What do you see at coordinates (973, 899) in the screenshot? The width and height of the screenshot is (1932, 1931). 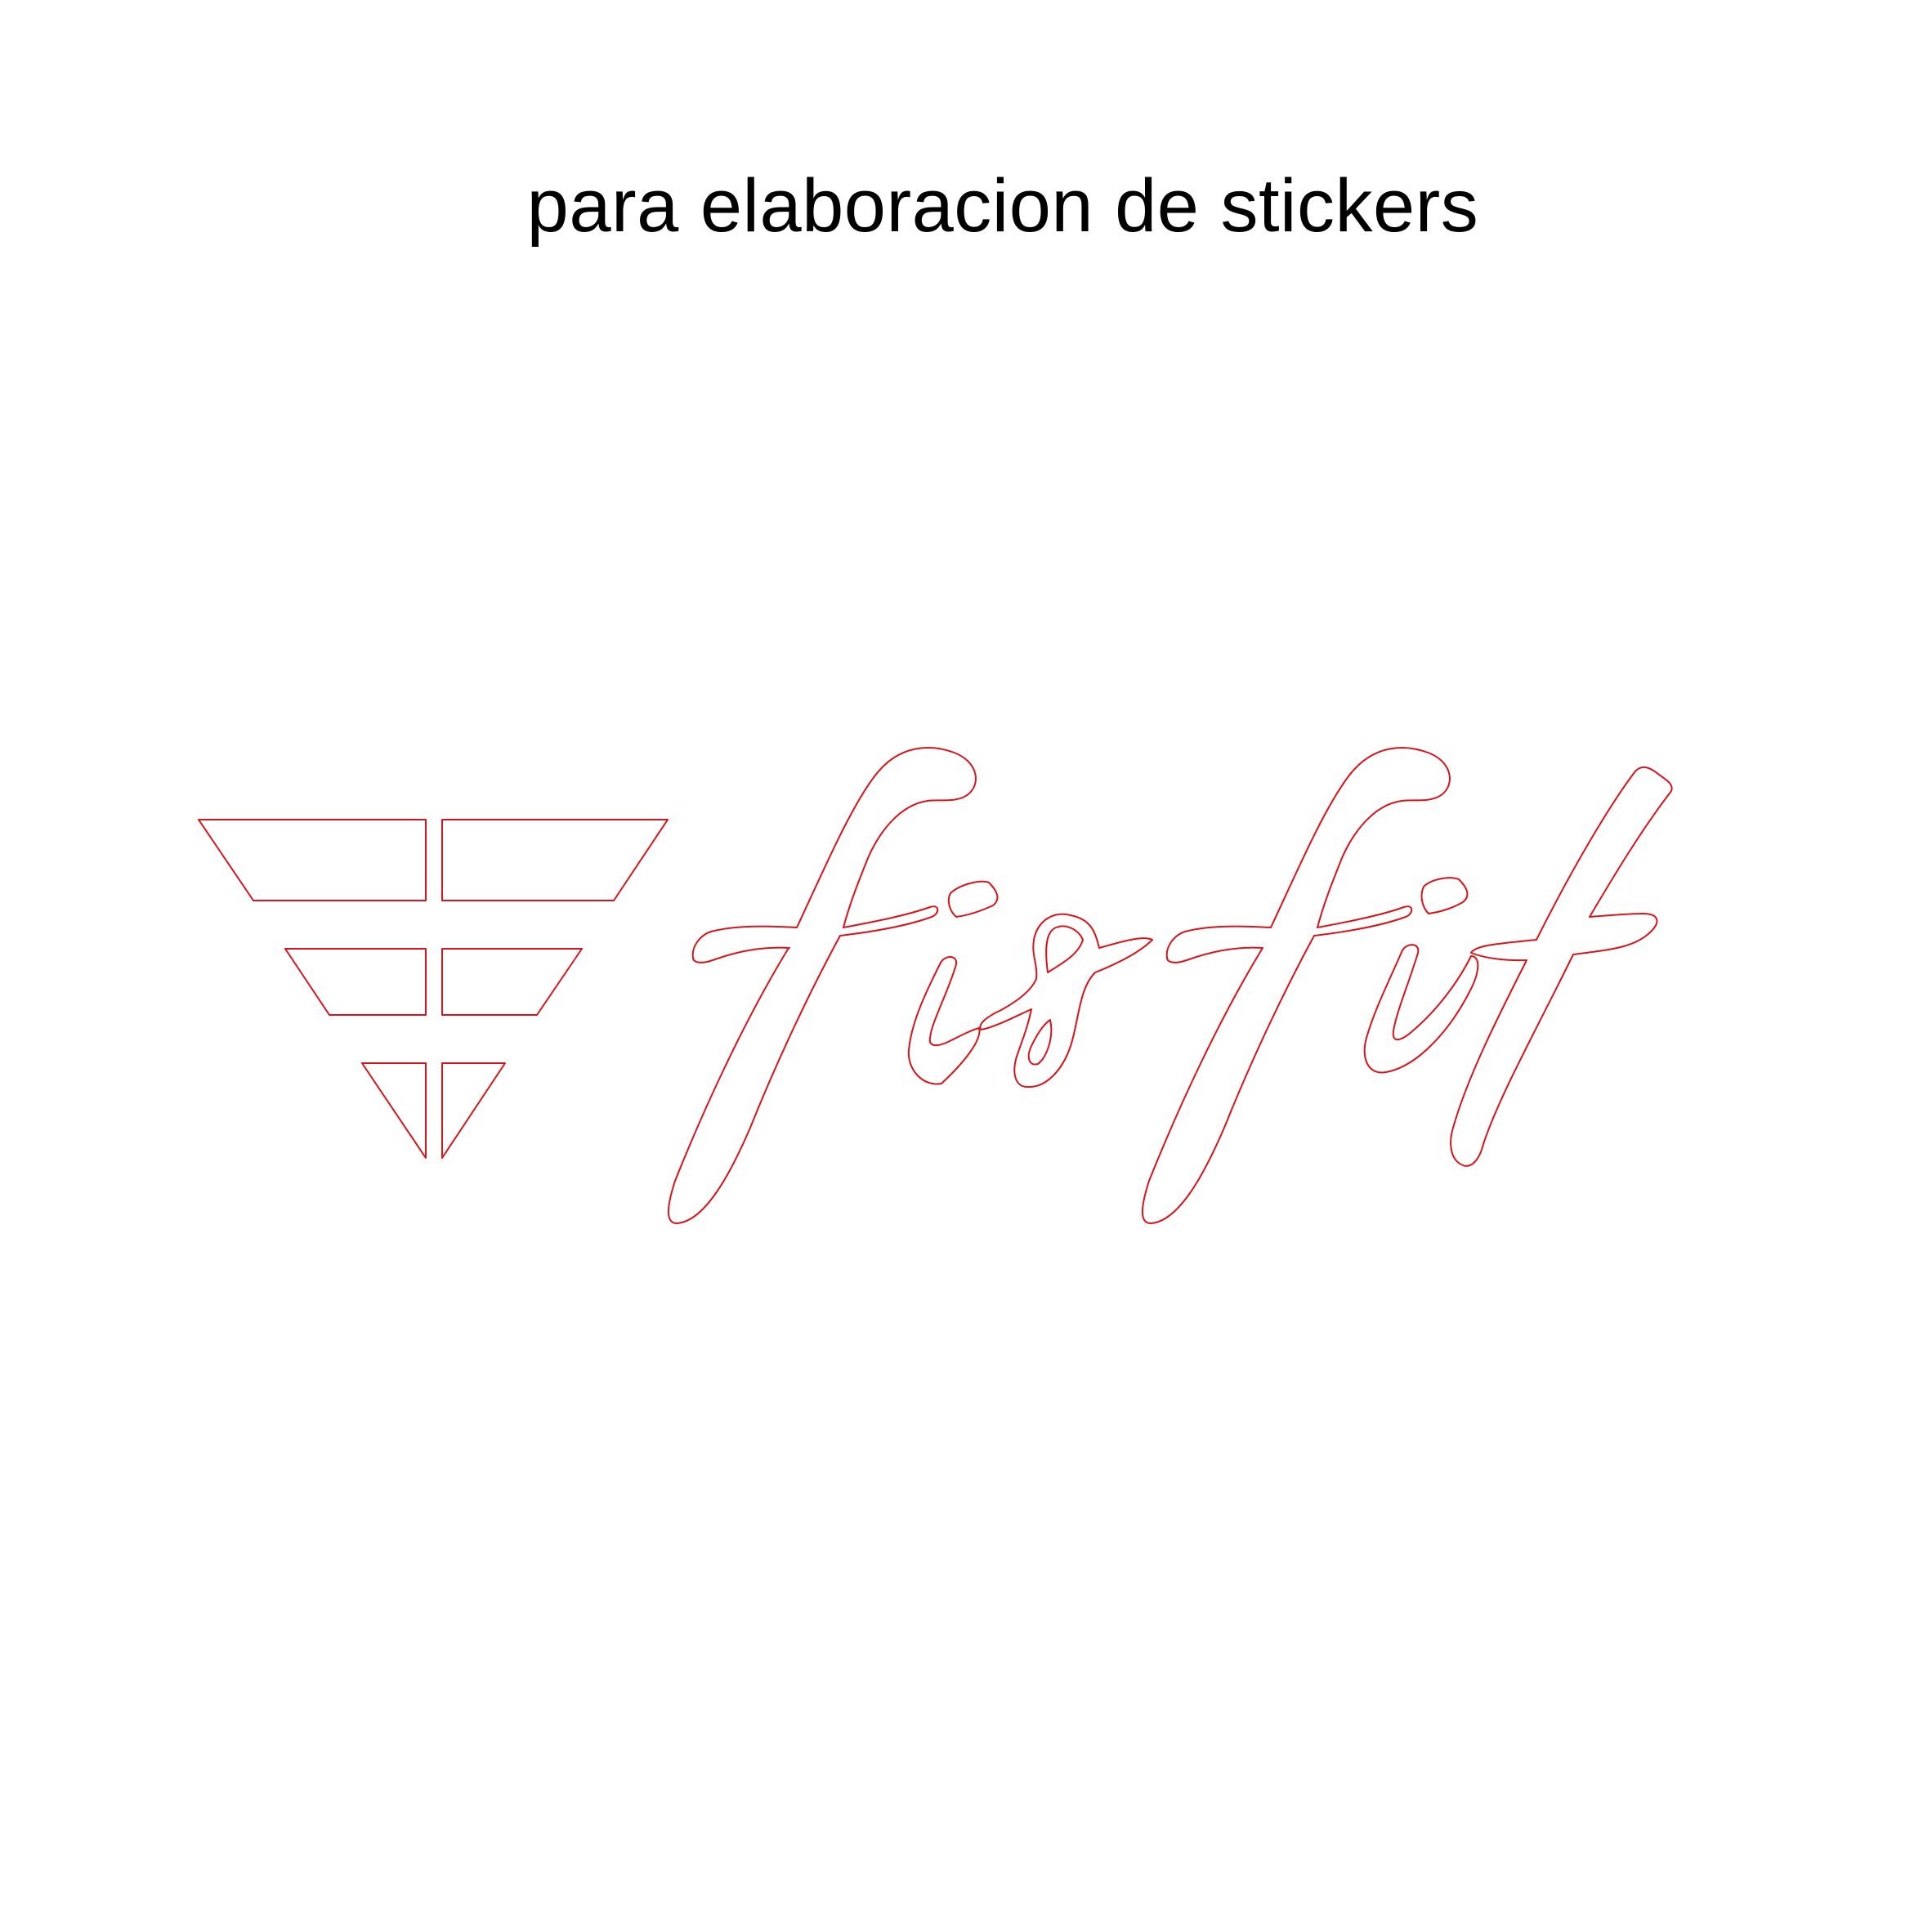 I see `letter-i-1-dot` at bounding box center [973, 899].